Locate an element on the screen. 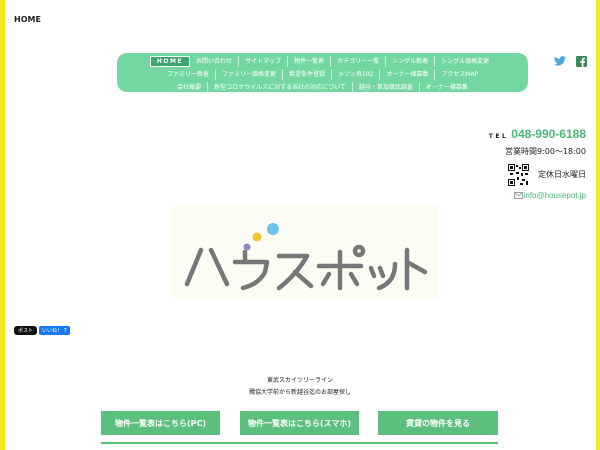 This screenshot has width=600, height=450. site-logo is located at coordinates (304, 252).